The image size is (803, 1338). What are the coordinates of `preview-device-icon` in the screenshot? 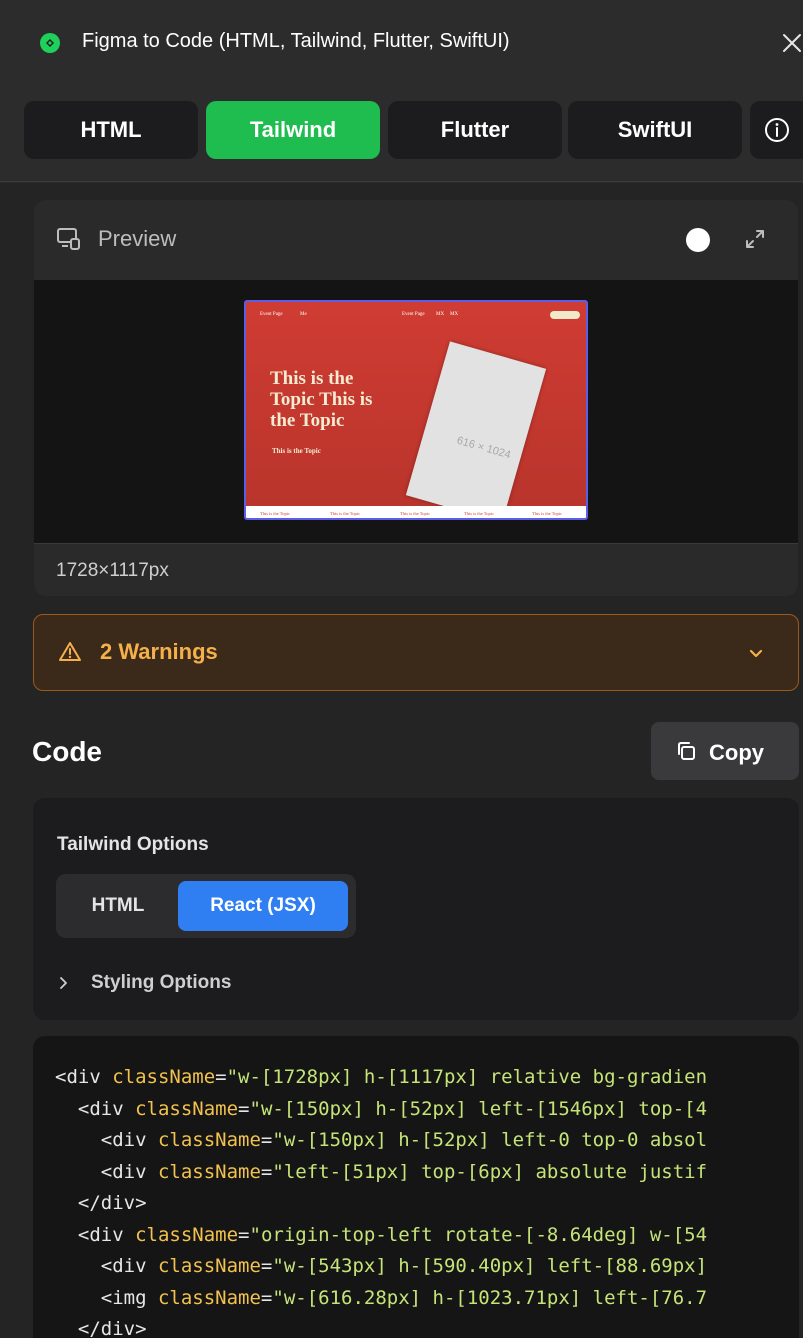 It's located at (68, 239).